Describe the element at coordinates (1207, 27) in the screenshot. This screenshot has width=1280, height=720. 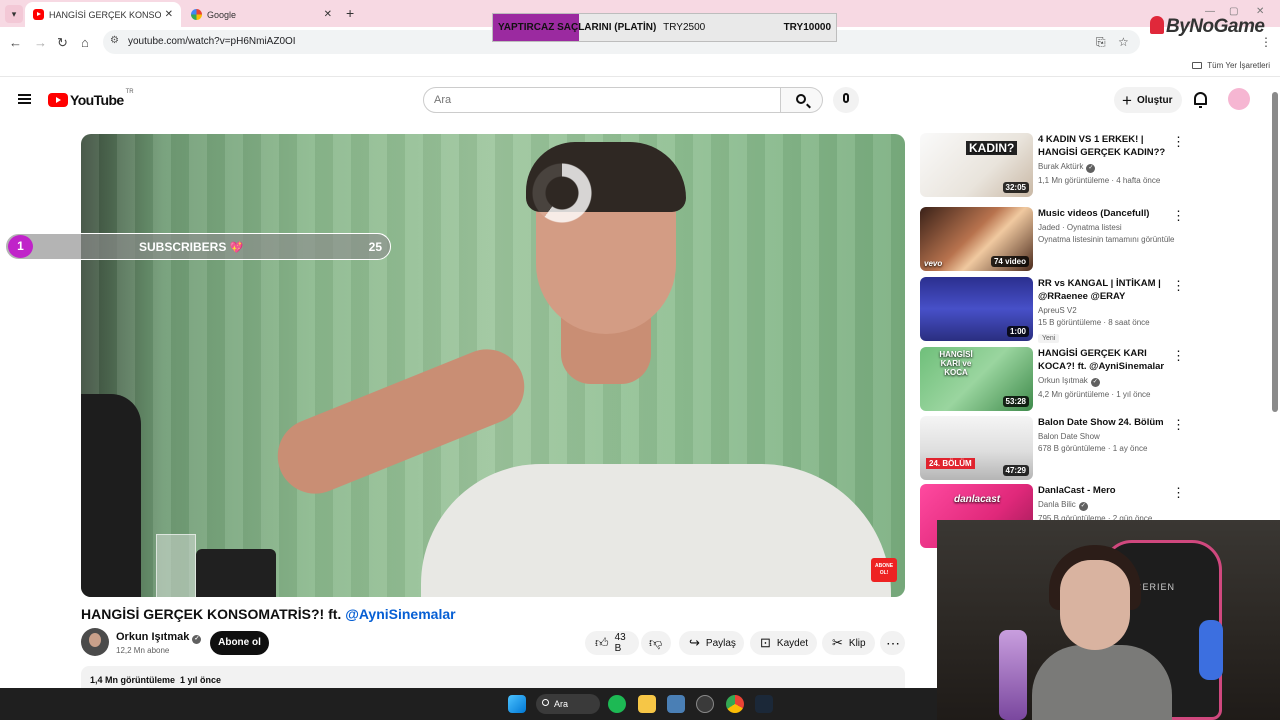
I see `bynogame-watermark: ByNoGame` at that location.